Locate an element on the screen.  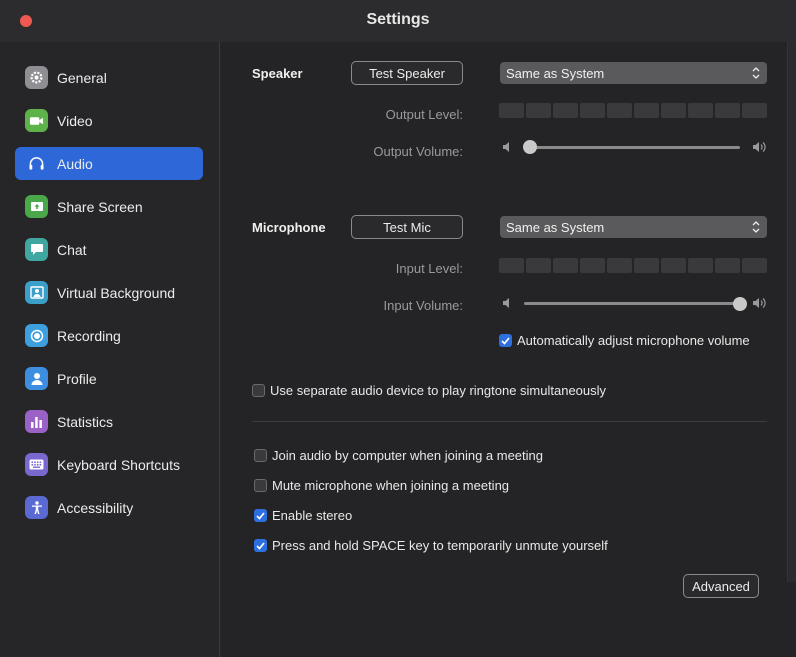
test-speaker-button: Test Speaker is located at coordinates (407, 73).